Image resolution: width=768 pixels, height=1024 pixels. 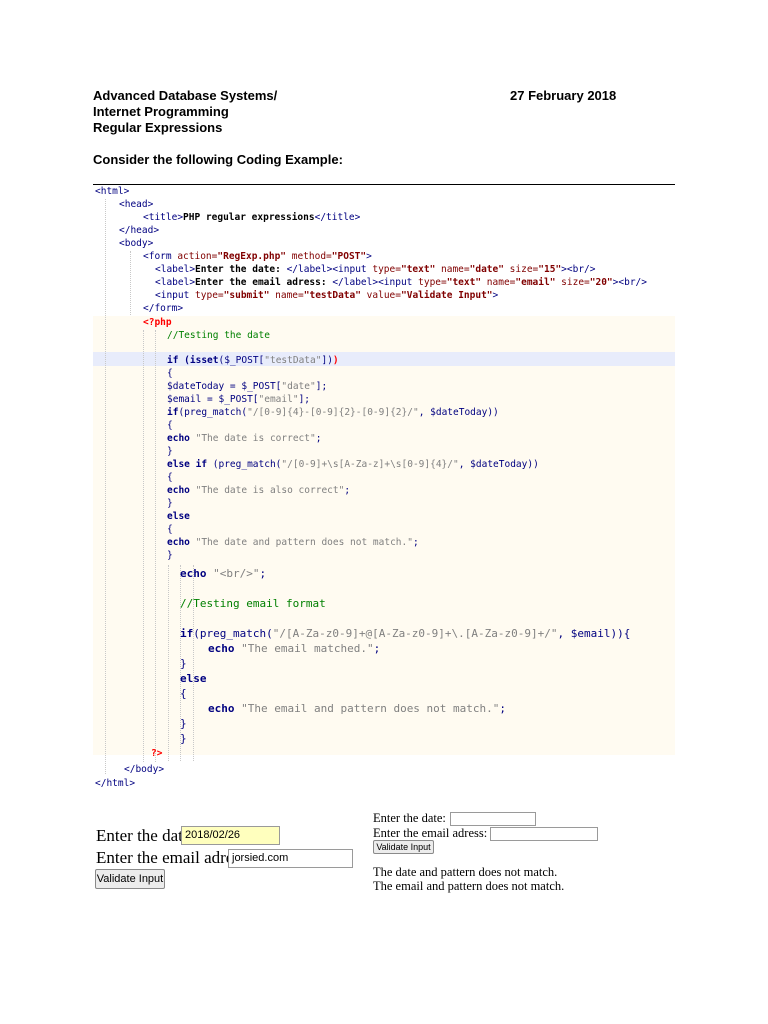 I want to click on doc-date: 27 February 2018, so click(x=563, y=95).